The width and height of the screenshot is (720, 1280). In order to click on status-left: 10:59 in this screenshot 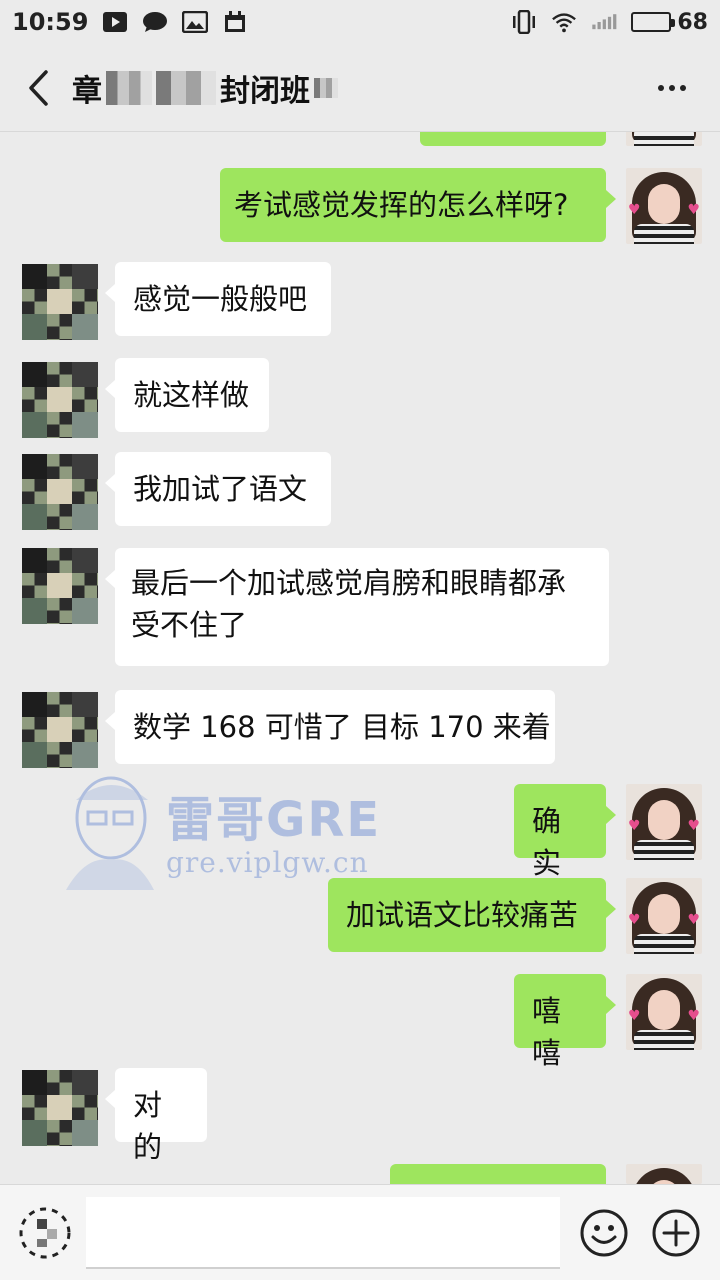, I will do `click(130, 22)`.